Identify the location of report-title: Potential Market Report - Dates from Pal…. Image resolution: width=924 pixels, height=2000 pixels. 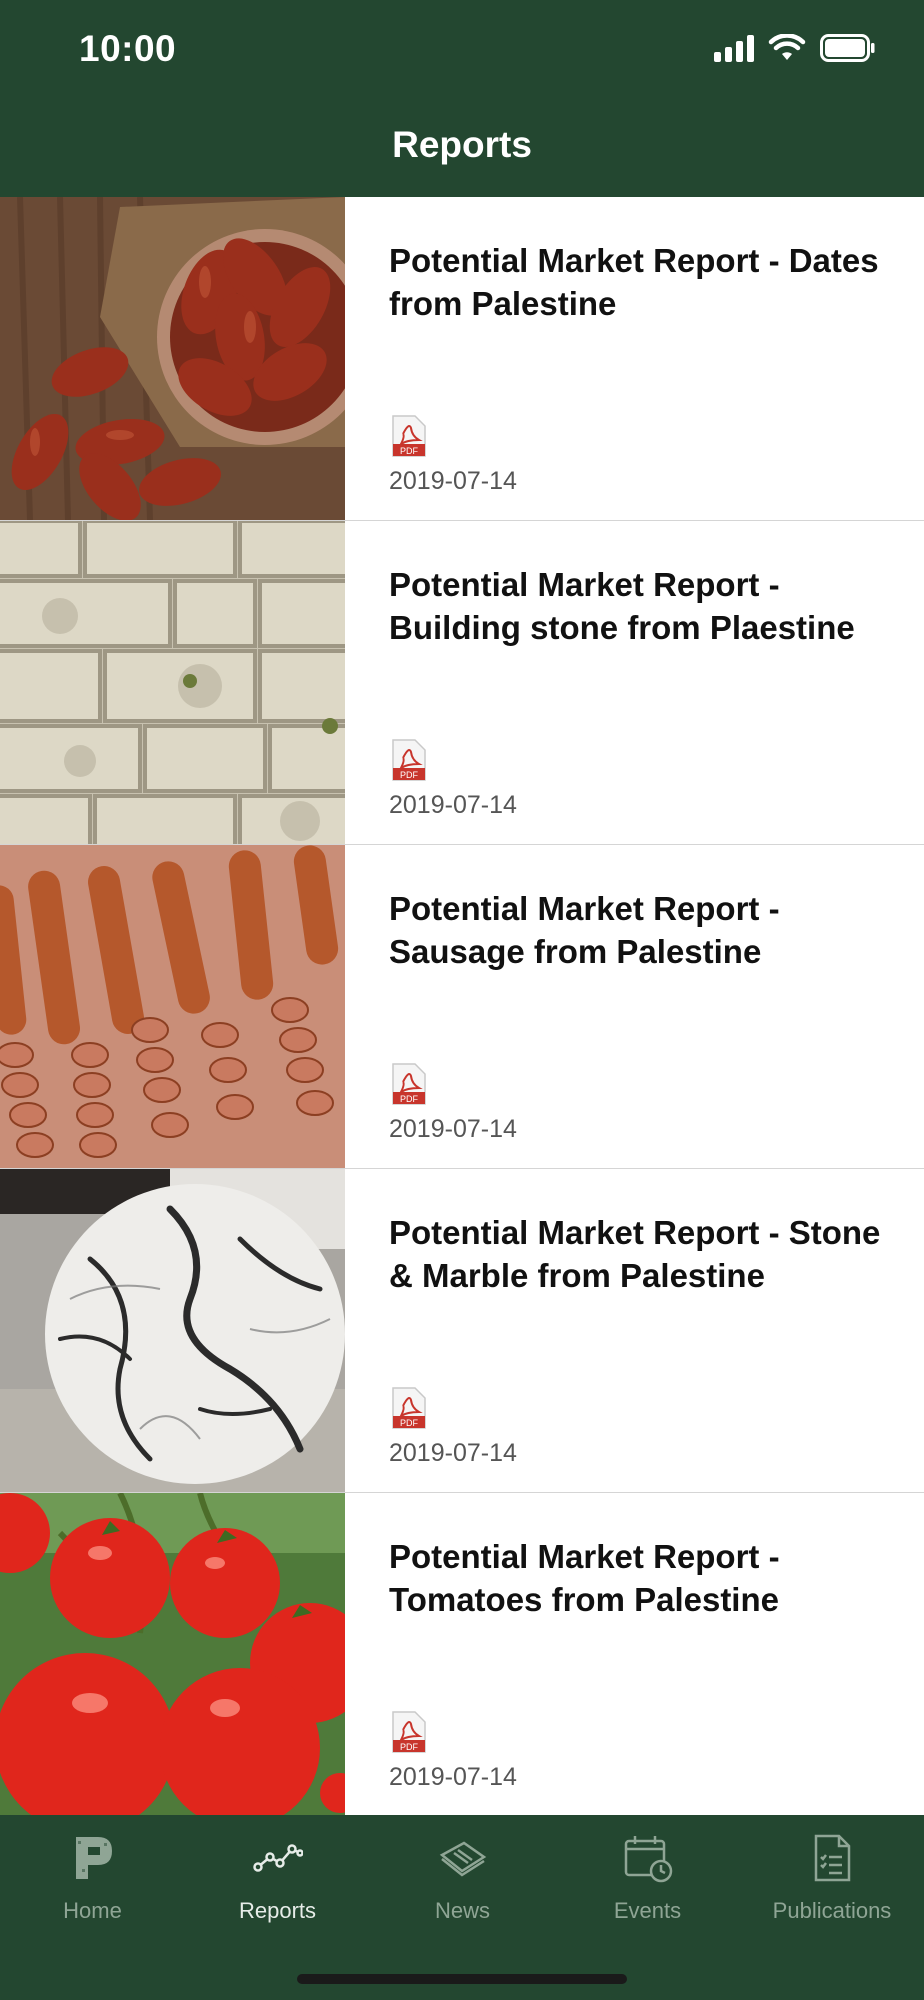
(634, 282).